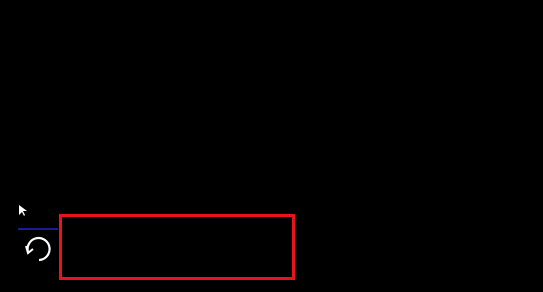 The height and width of the screenshot is (292, 543). I want to click on mouse-pointer-icon, so click(23, 210).